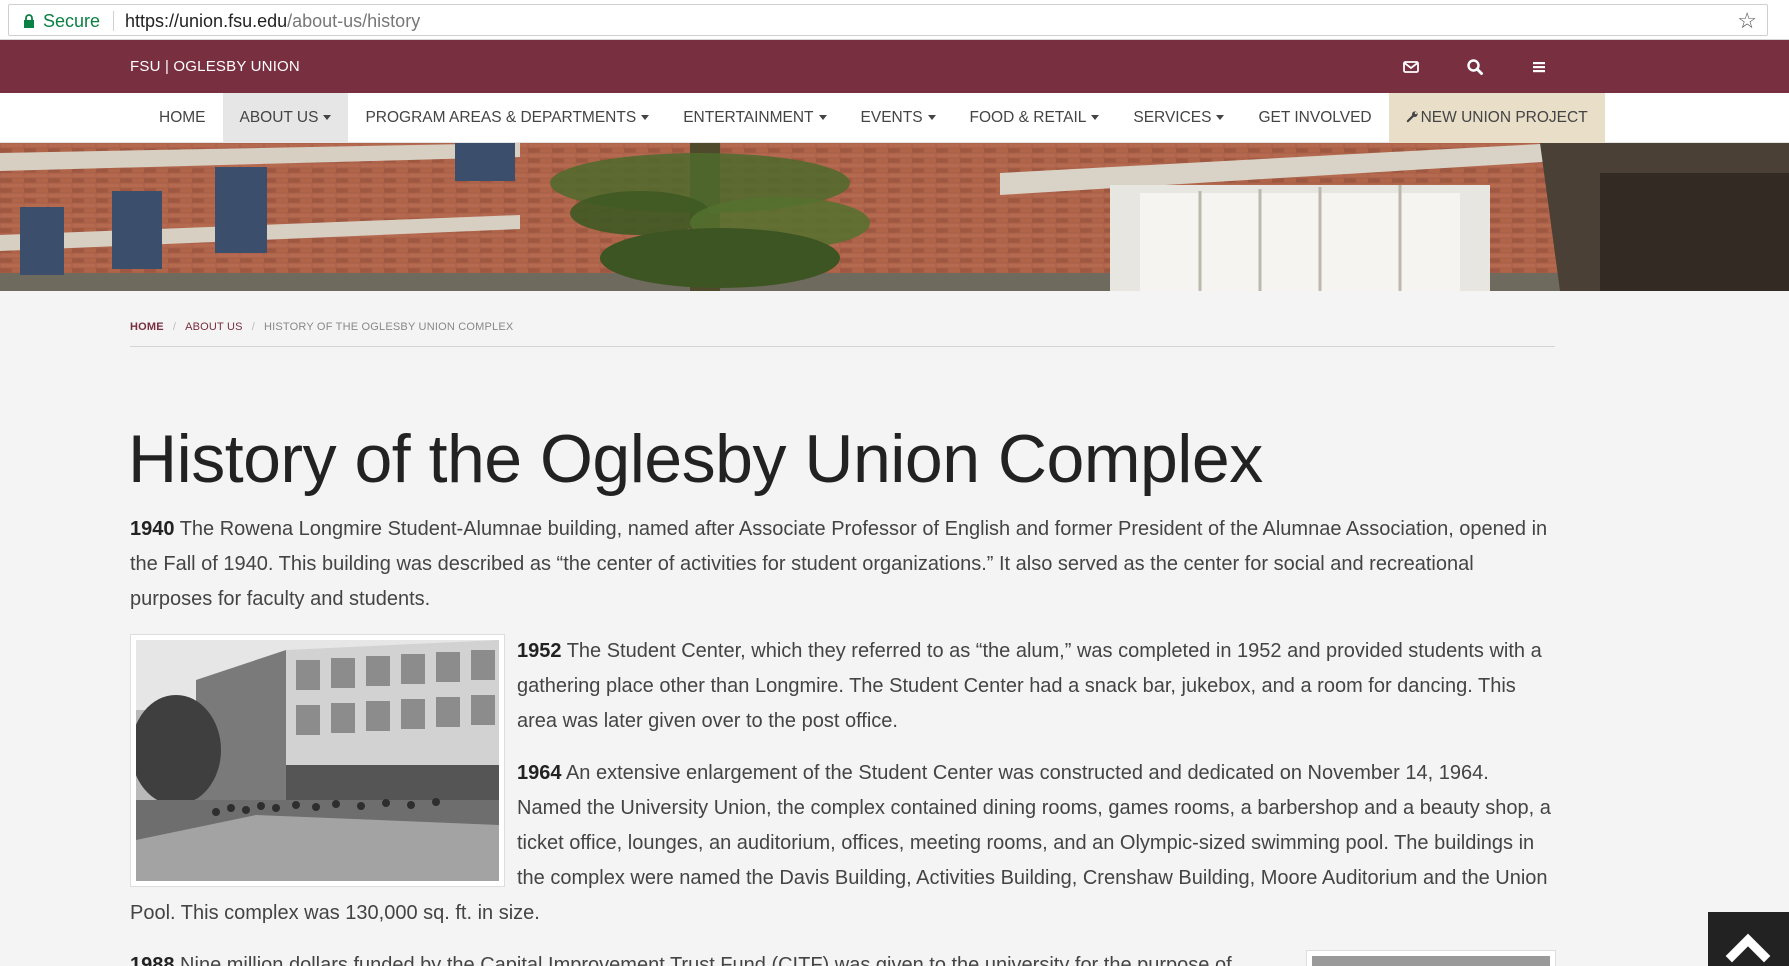  I want to click on envelope-icon, so click(1411, 67).